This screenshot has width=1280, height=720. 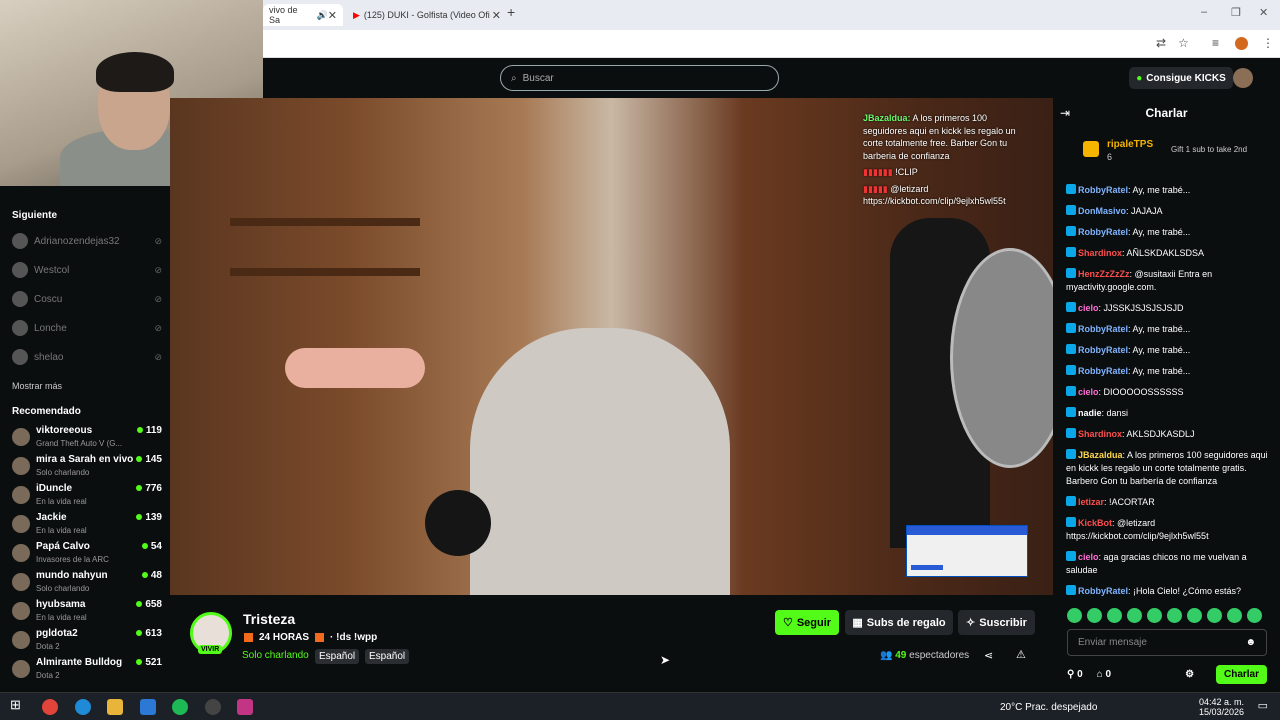 What do you see at coordinates (1241, 674) in the screenshot?
I see `send-chat-button: Charlar` at bounding box center [1241, 674].